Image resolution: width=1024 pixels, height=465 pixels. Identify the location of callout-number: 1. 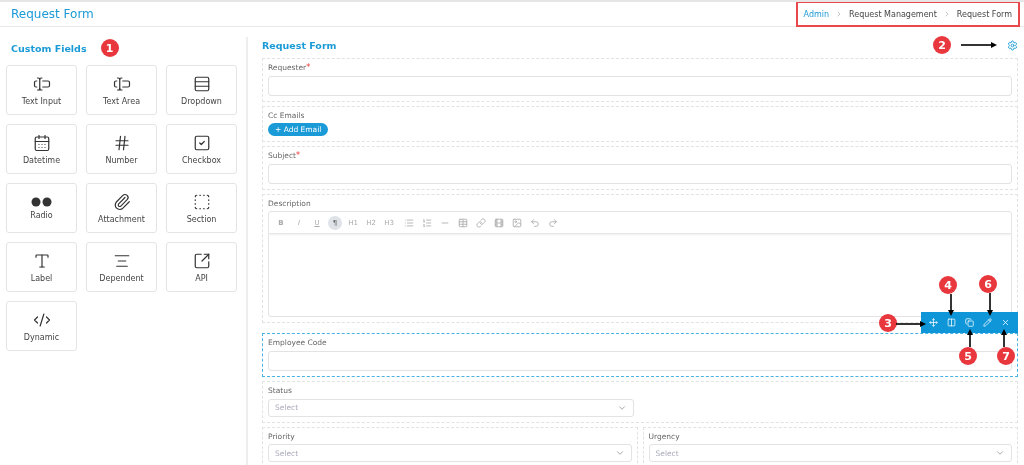
(109, 48).